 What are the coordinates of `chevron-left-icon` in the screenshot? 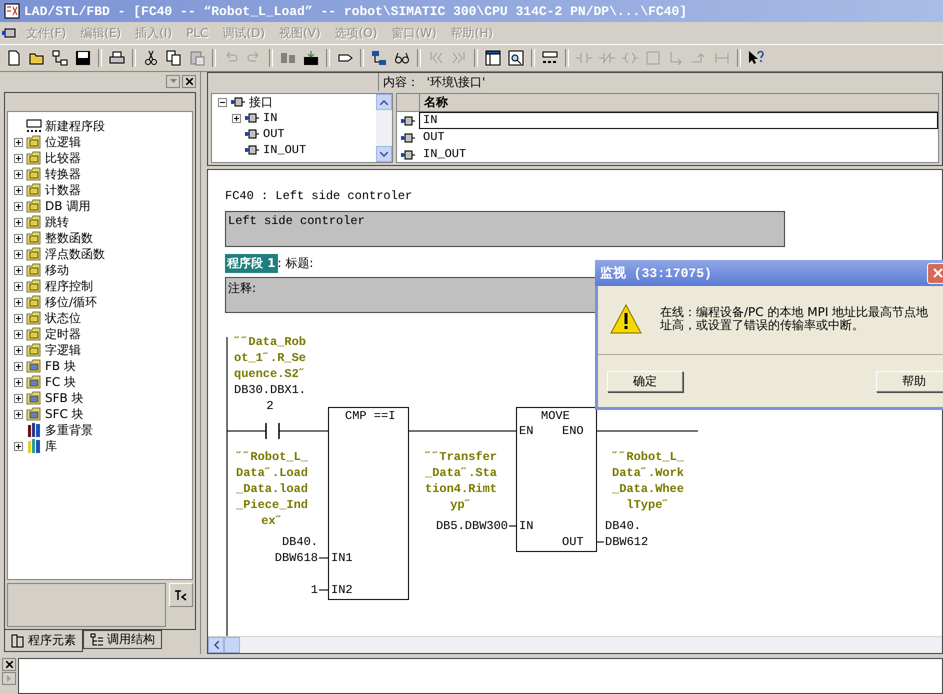 It's located at (216, 645).